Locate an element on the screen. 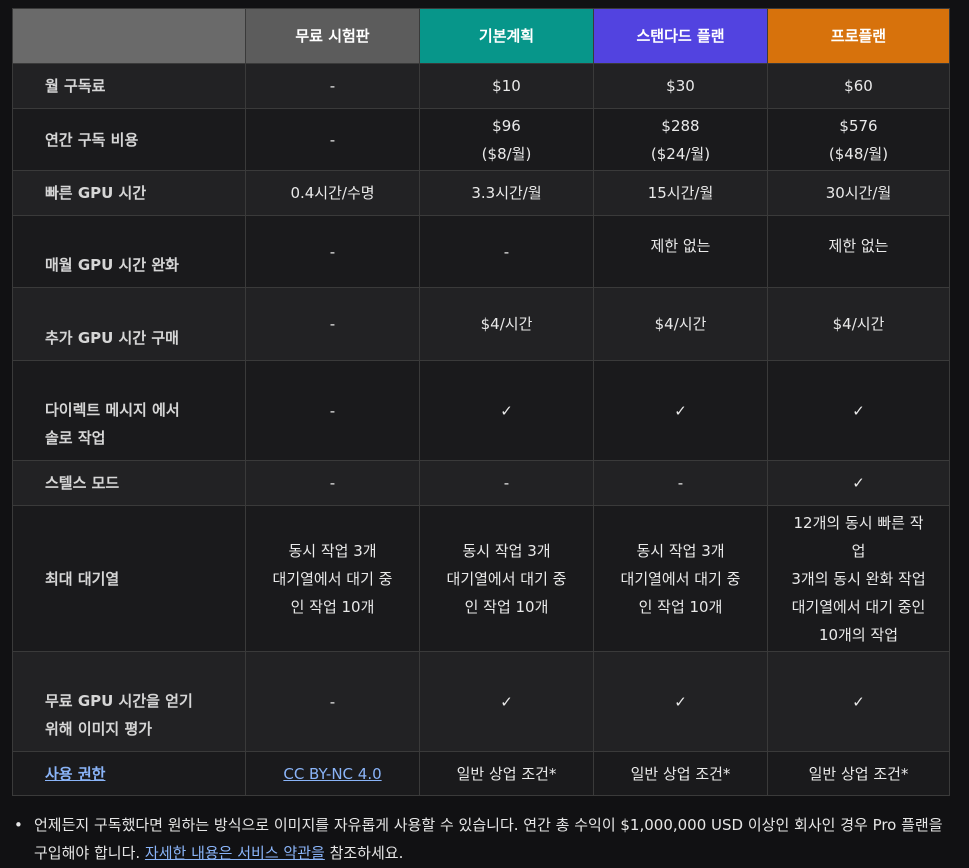  row-label: 빠른 GPU 시간 is located at coordinates (129, 193).